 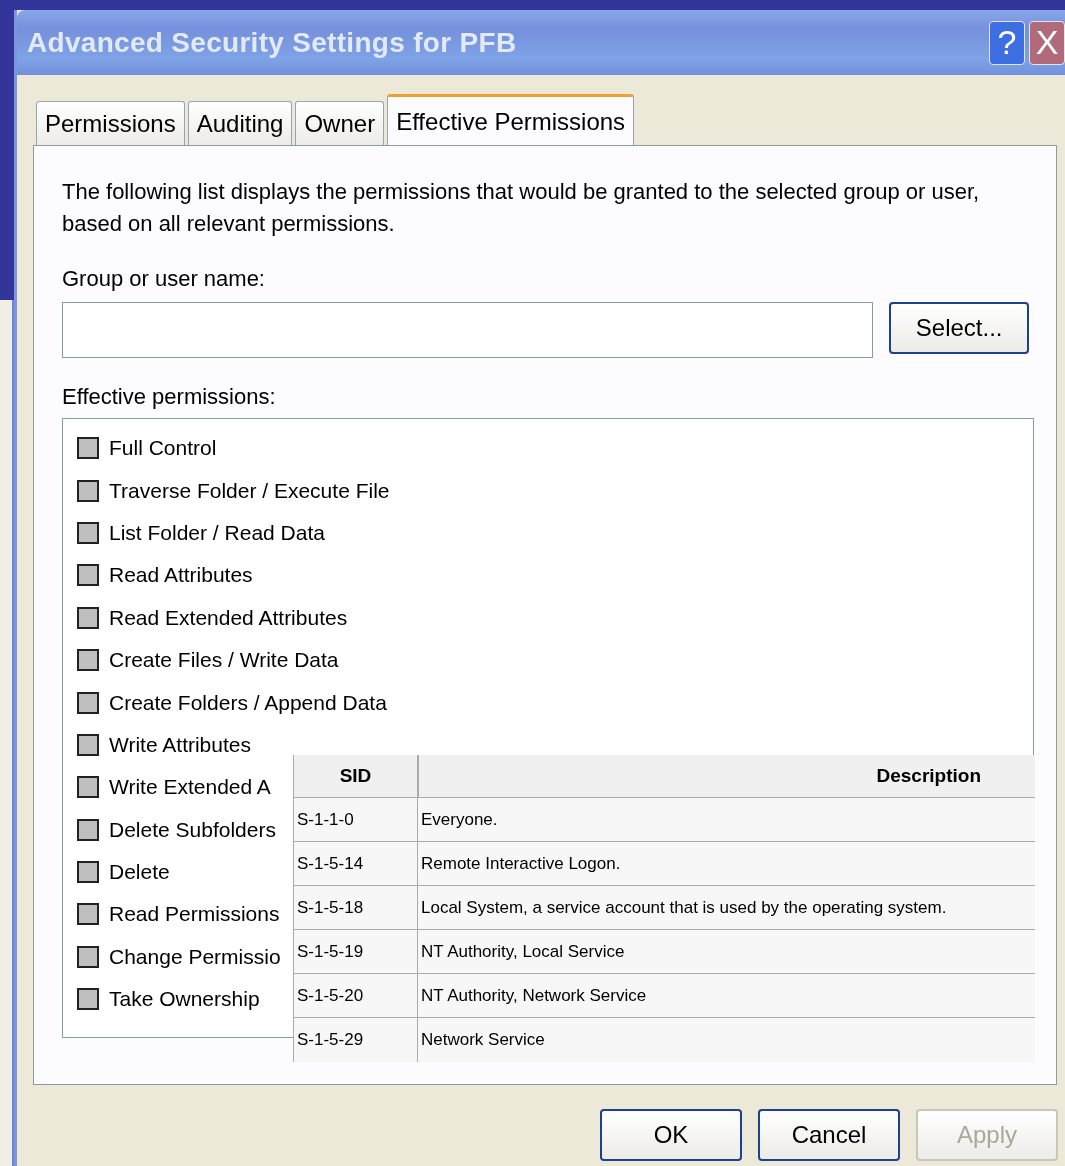 What do you see at coordinates (355, 952) in the screenshot?
I see `table-cell: S-1-5-19` at bounding box center [355, 952].